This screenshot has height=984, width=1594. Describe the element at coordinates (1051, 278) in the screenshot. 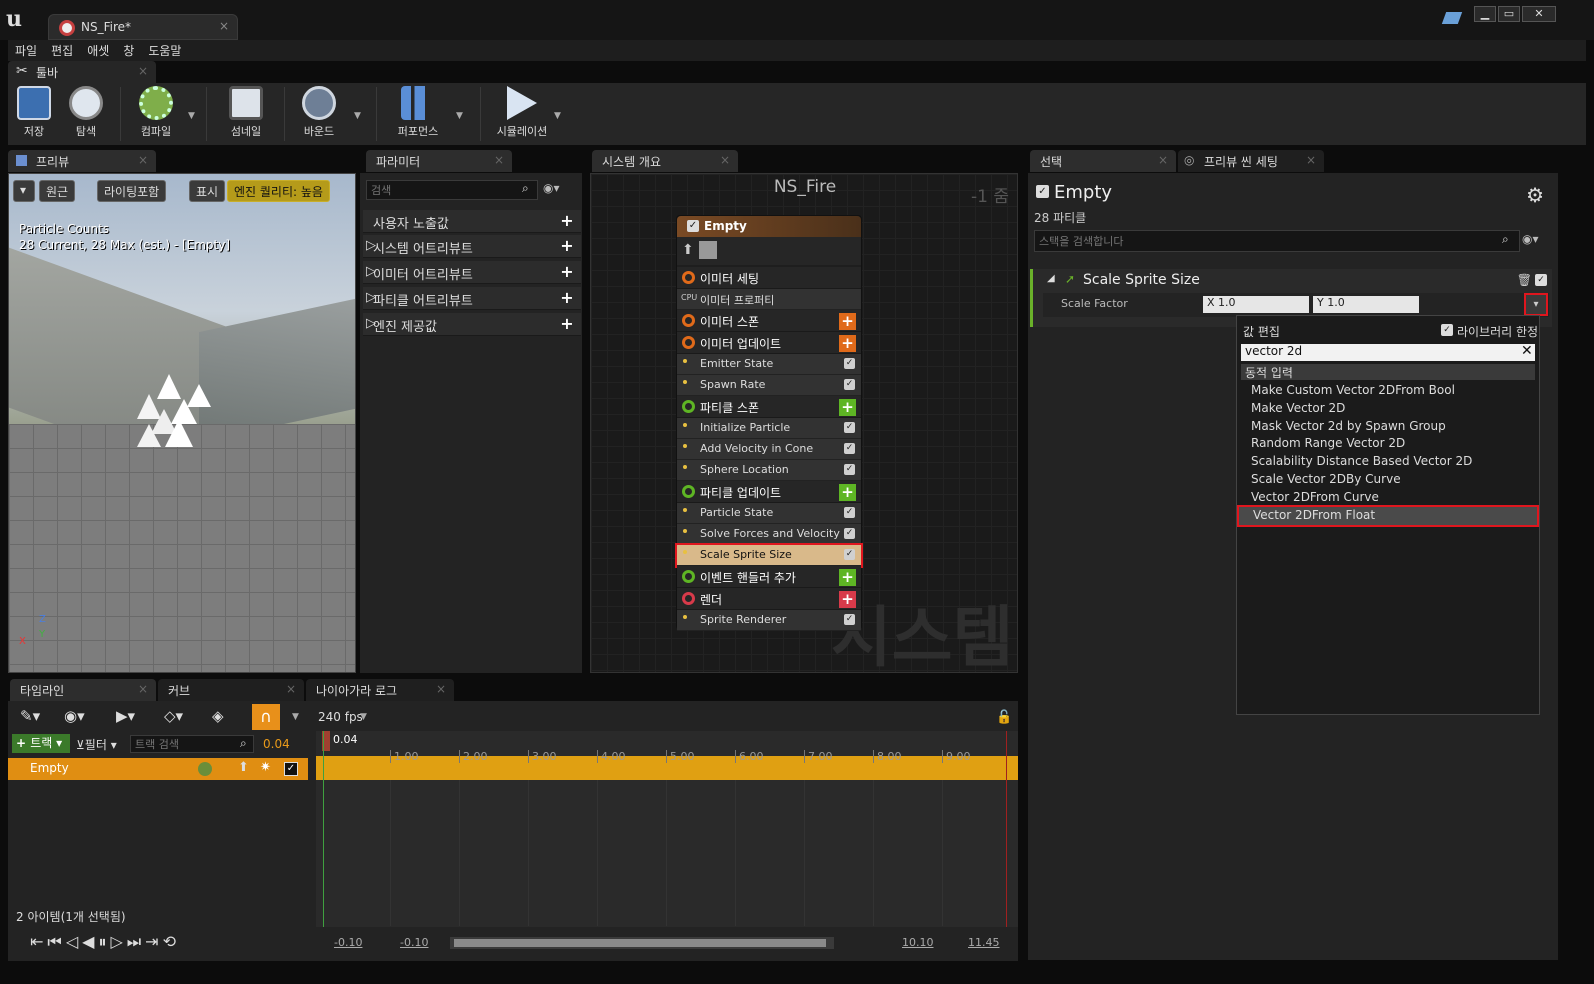

I see `collapse-arrow-icon: ◢` at that location.